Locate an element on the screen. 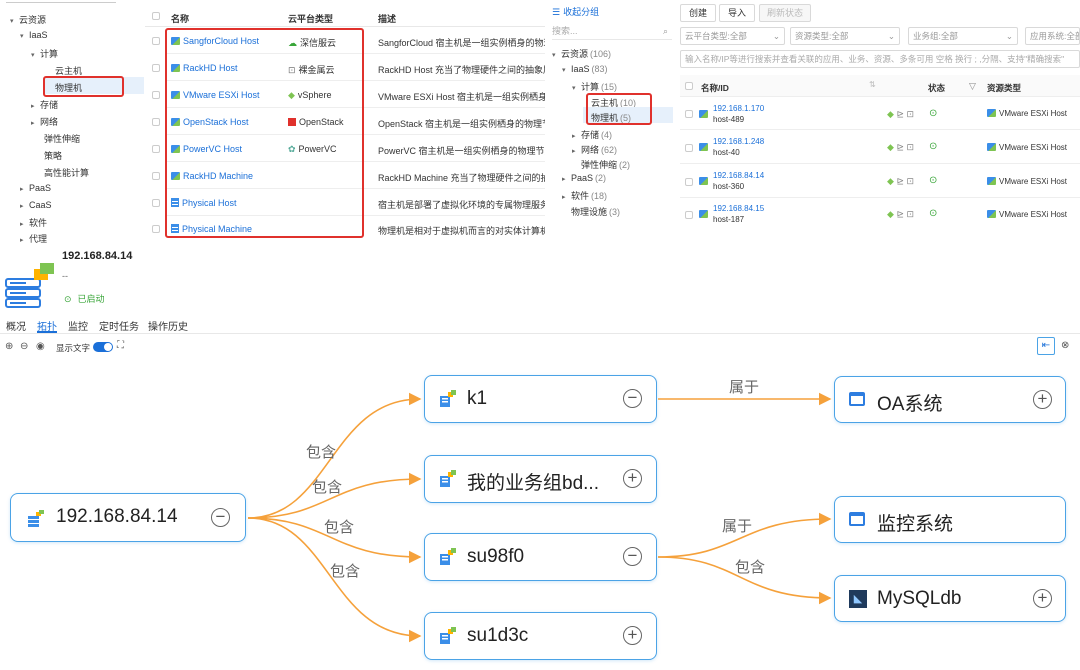 The width and height of the screenshot is (1080, 670). node-label: su98f0 is located at coordinates (496, 556).